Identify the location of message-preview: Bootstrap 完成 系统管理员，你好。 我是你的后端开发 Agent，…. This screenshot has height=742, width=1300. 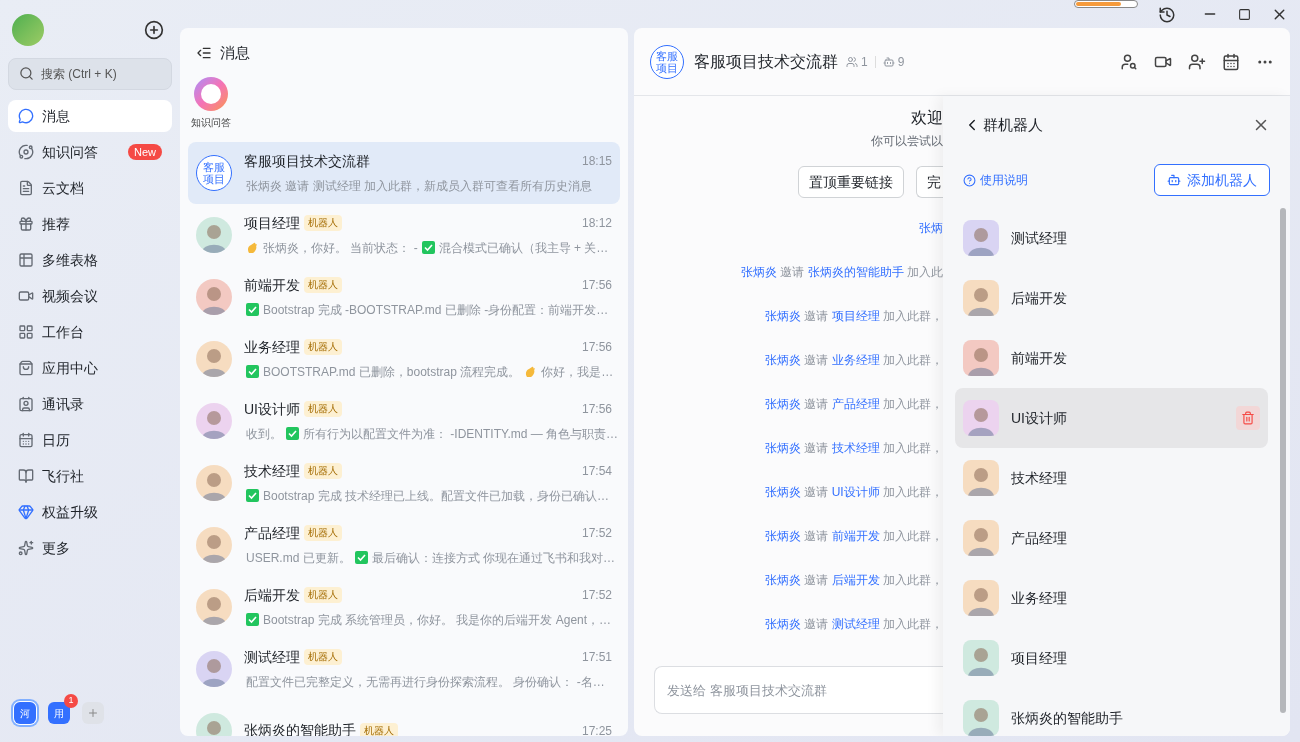
(437, 620).